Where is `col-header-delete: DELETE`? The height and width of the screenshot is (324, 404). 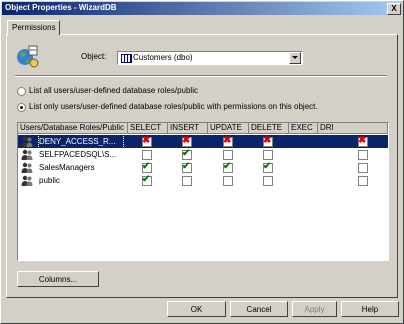
col-header-delete: DELETE is located at coordinates (269, 128).